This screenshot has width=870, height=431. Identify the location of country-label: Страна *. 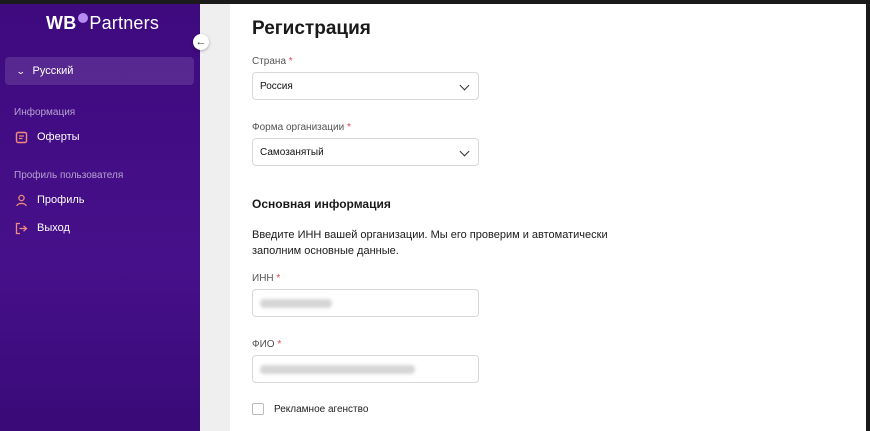
(272, 61).